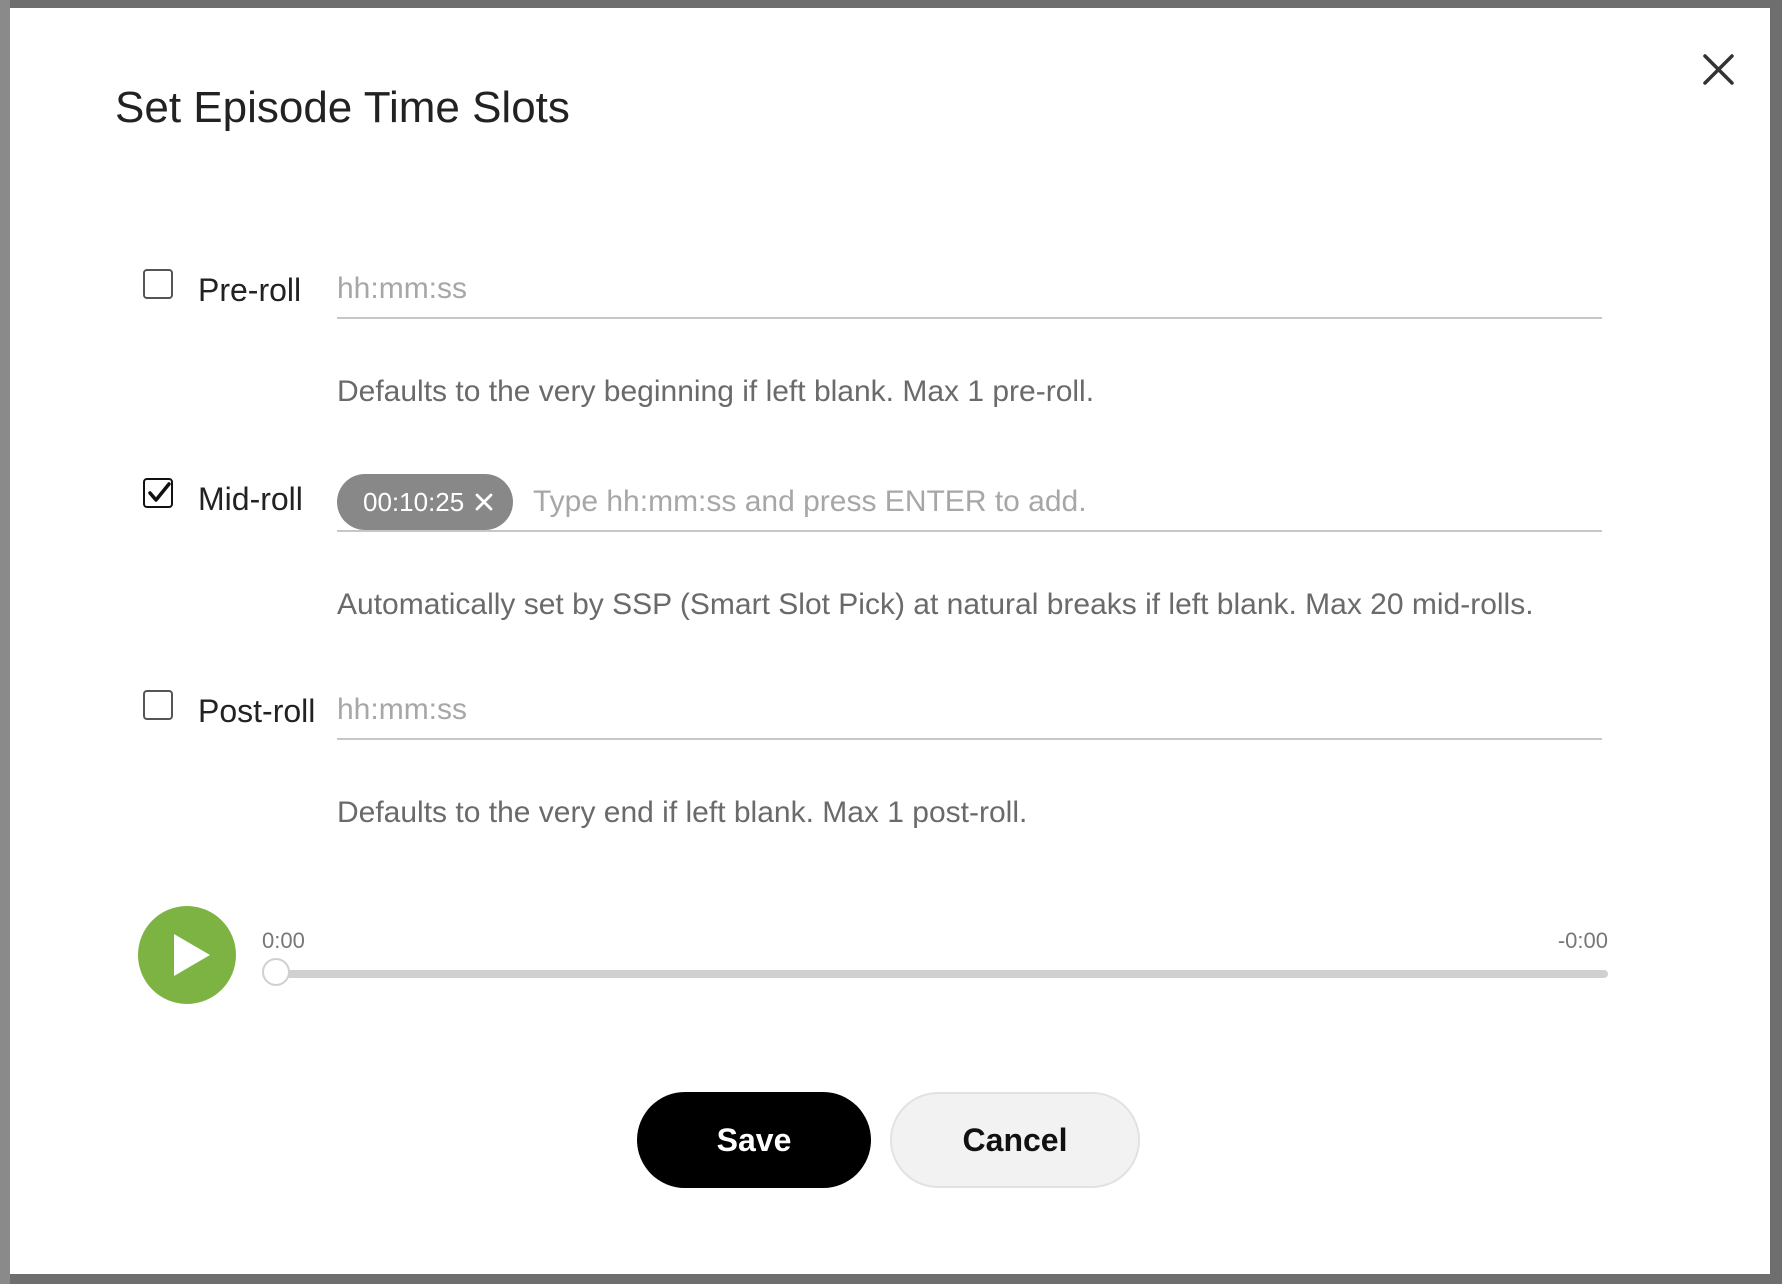 The width and height of the screenshot is (1782, 1284). I want to click on dialog-title: Set Episode Time Slots, so click(342, 107).